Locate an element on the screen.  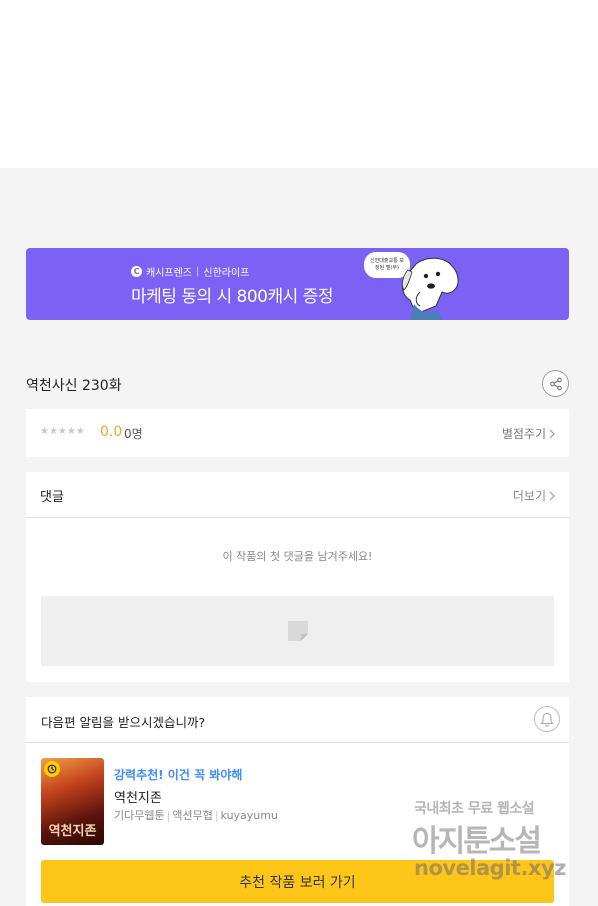
comments-more-button: 더보기 is located at coordinates (534, 495).